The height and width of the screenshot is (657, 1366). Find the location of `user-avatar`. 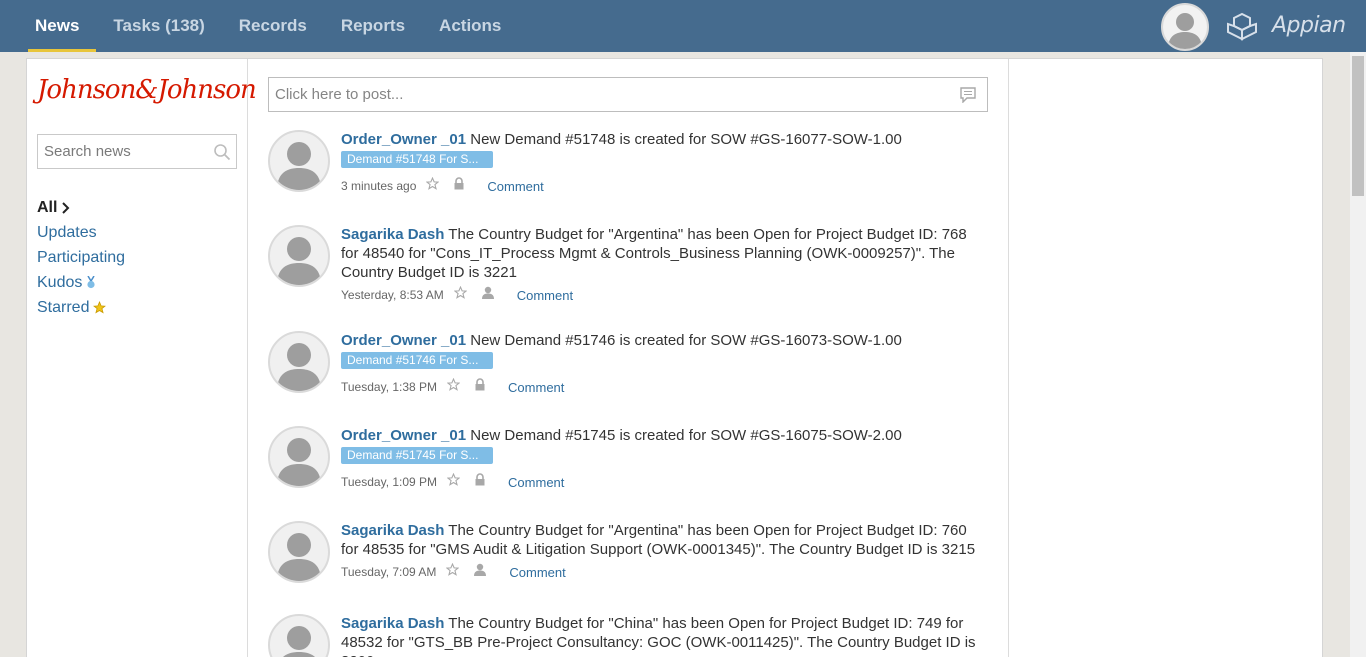

user-avatar is located at coordinates (1185, 27).